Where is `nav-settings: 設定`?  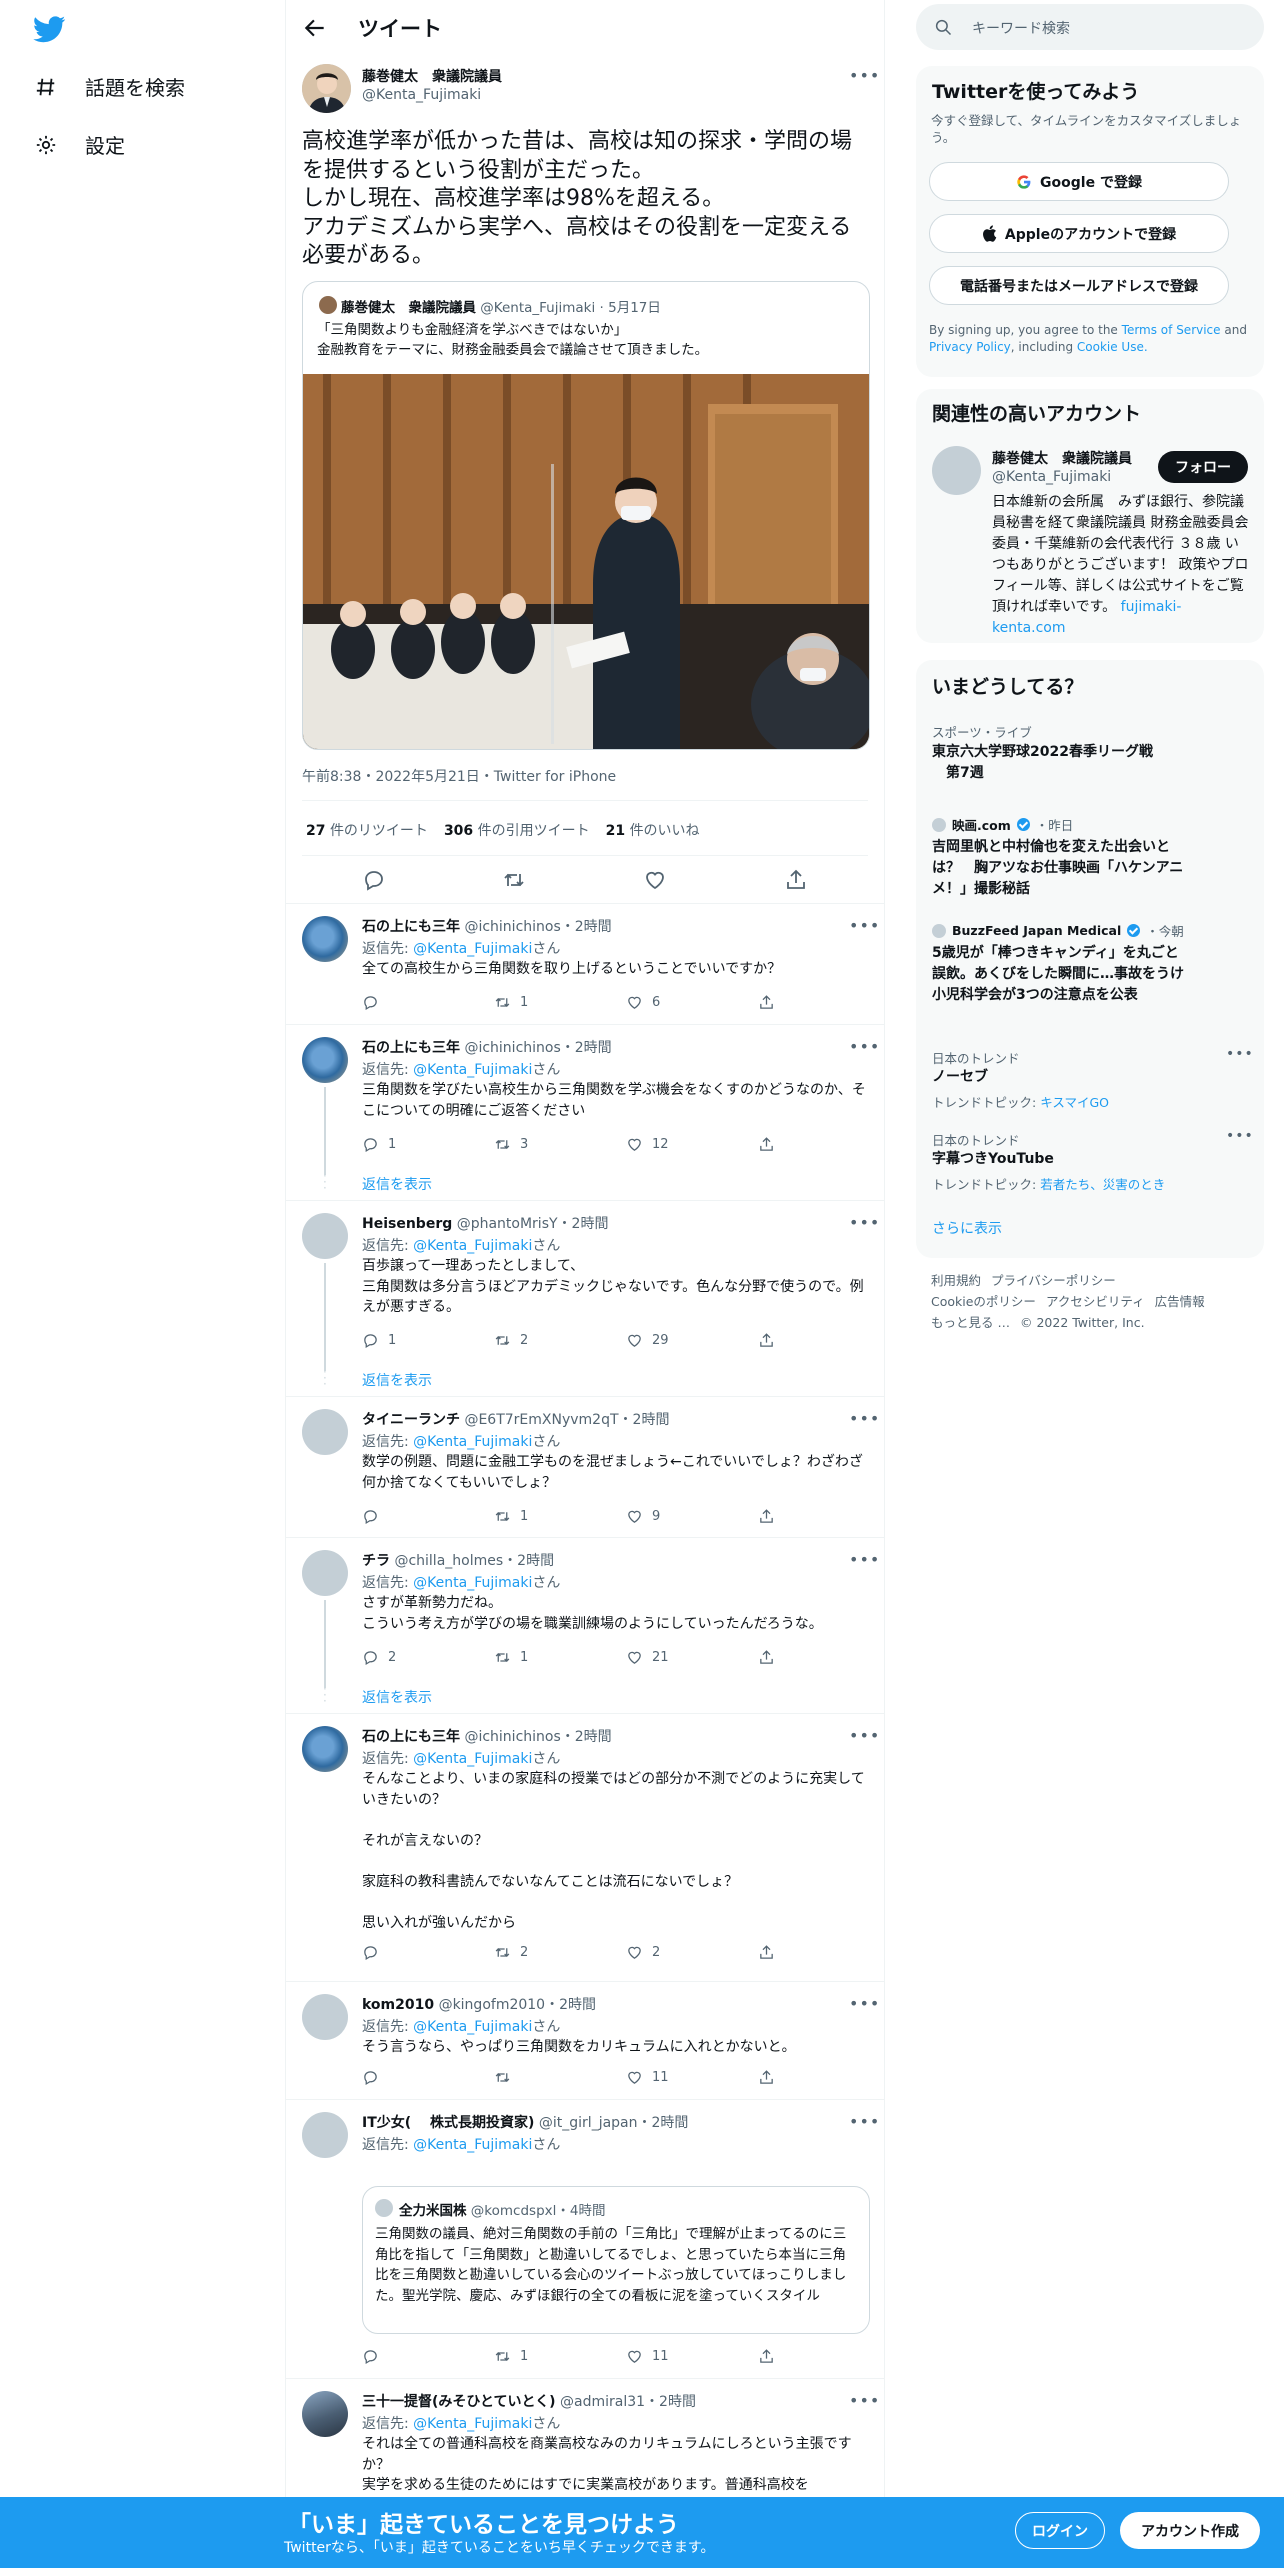
nav-settings: 設定 is located at coordinates (79, 144).